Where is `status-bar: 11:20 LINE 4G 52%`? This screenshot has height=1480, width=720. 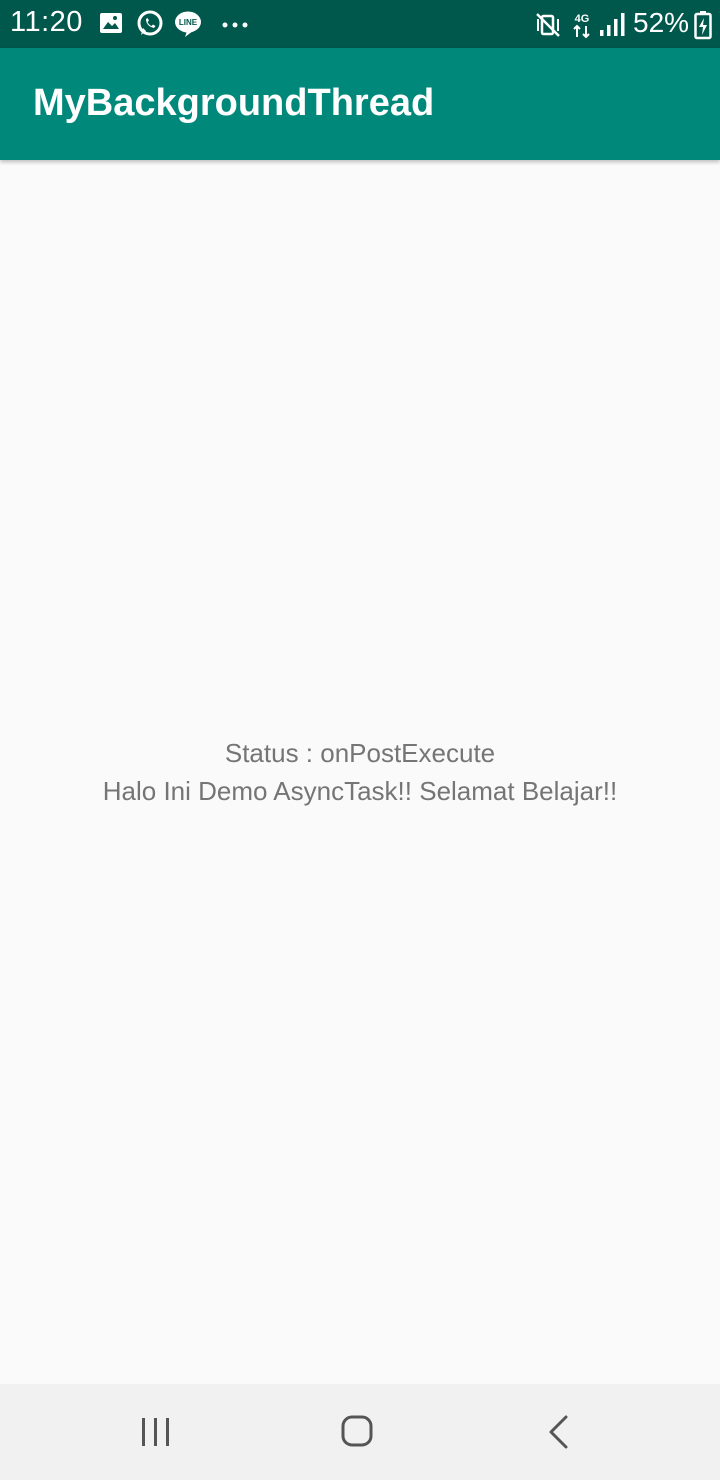
status-bar: 11:20 LINE 4G 52% is located at coordinates (360, 24).